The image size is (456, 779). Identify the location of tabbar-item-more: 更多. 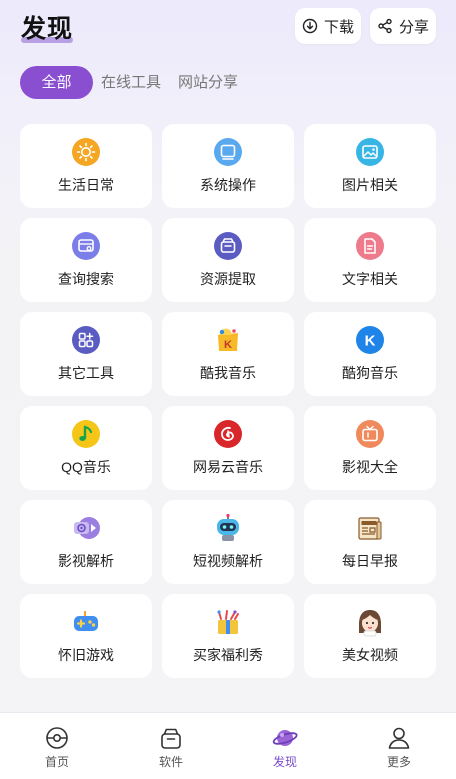
(399, 746).